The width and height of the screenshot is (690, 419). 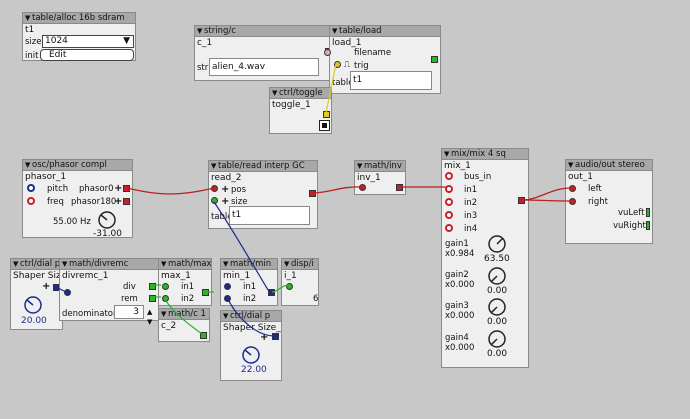 I want to click on div-outlet, so click(x=152, y=286).